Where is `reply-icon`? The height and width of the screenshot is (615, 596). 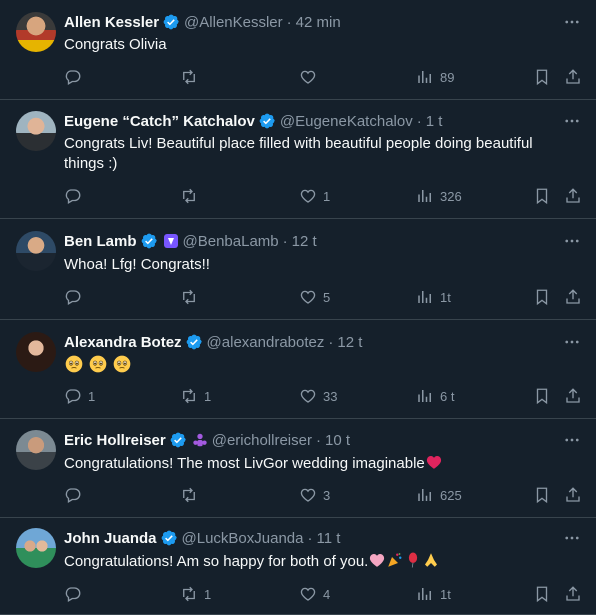
reply-icon is located at coordinates (73, 495).